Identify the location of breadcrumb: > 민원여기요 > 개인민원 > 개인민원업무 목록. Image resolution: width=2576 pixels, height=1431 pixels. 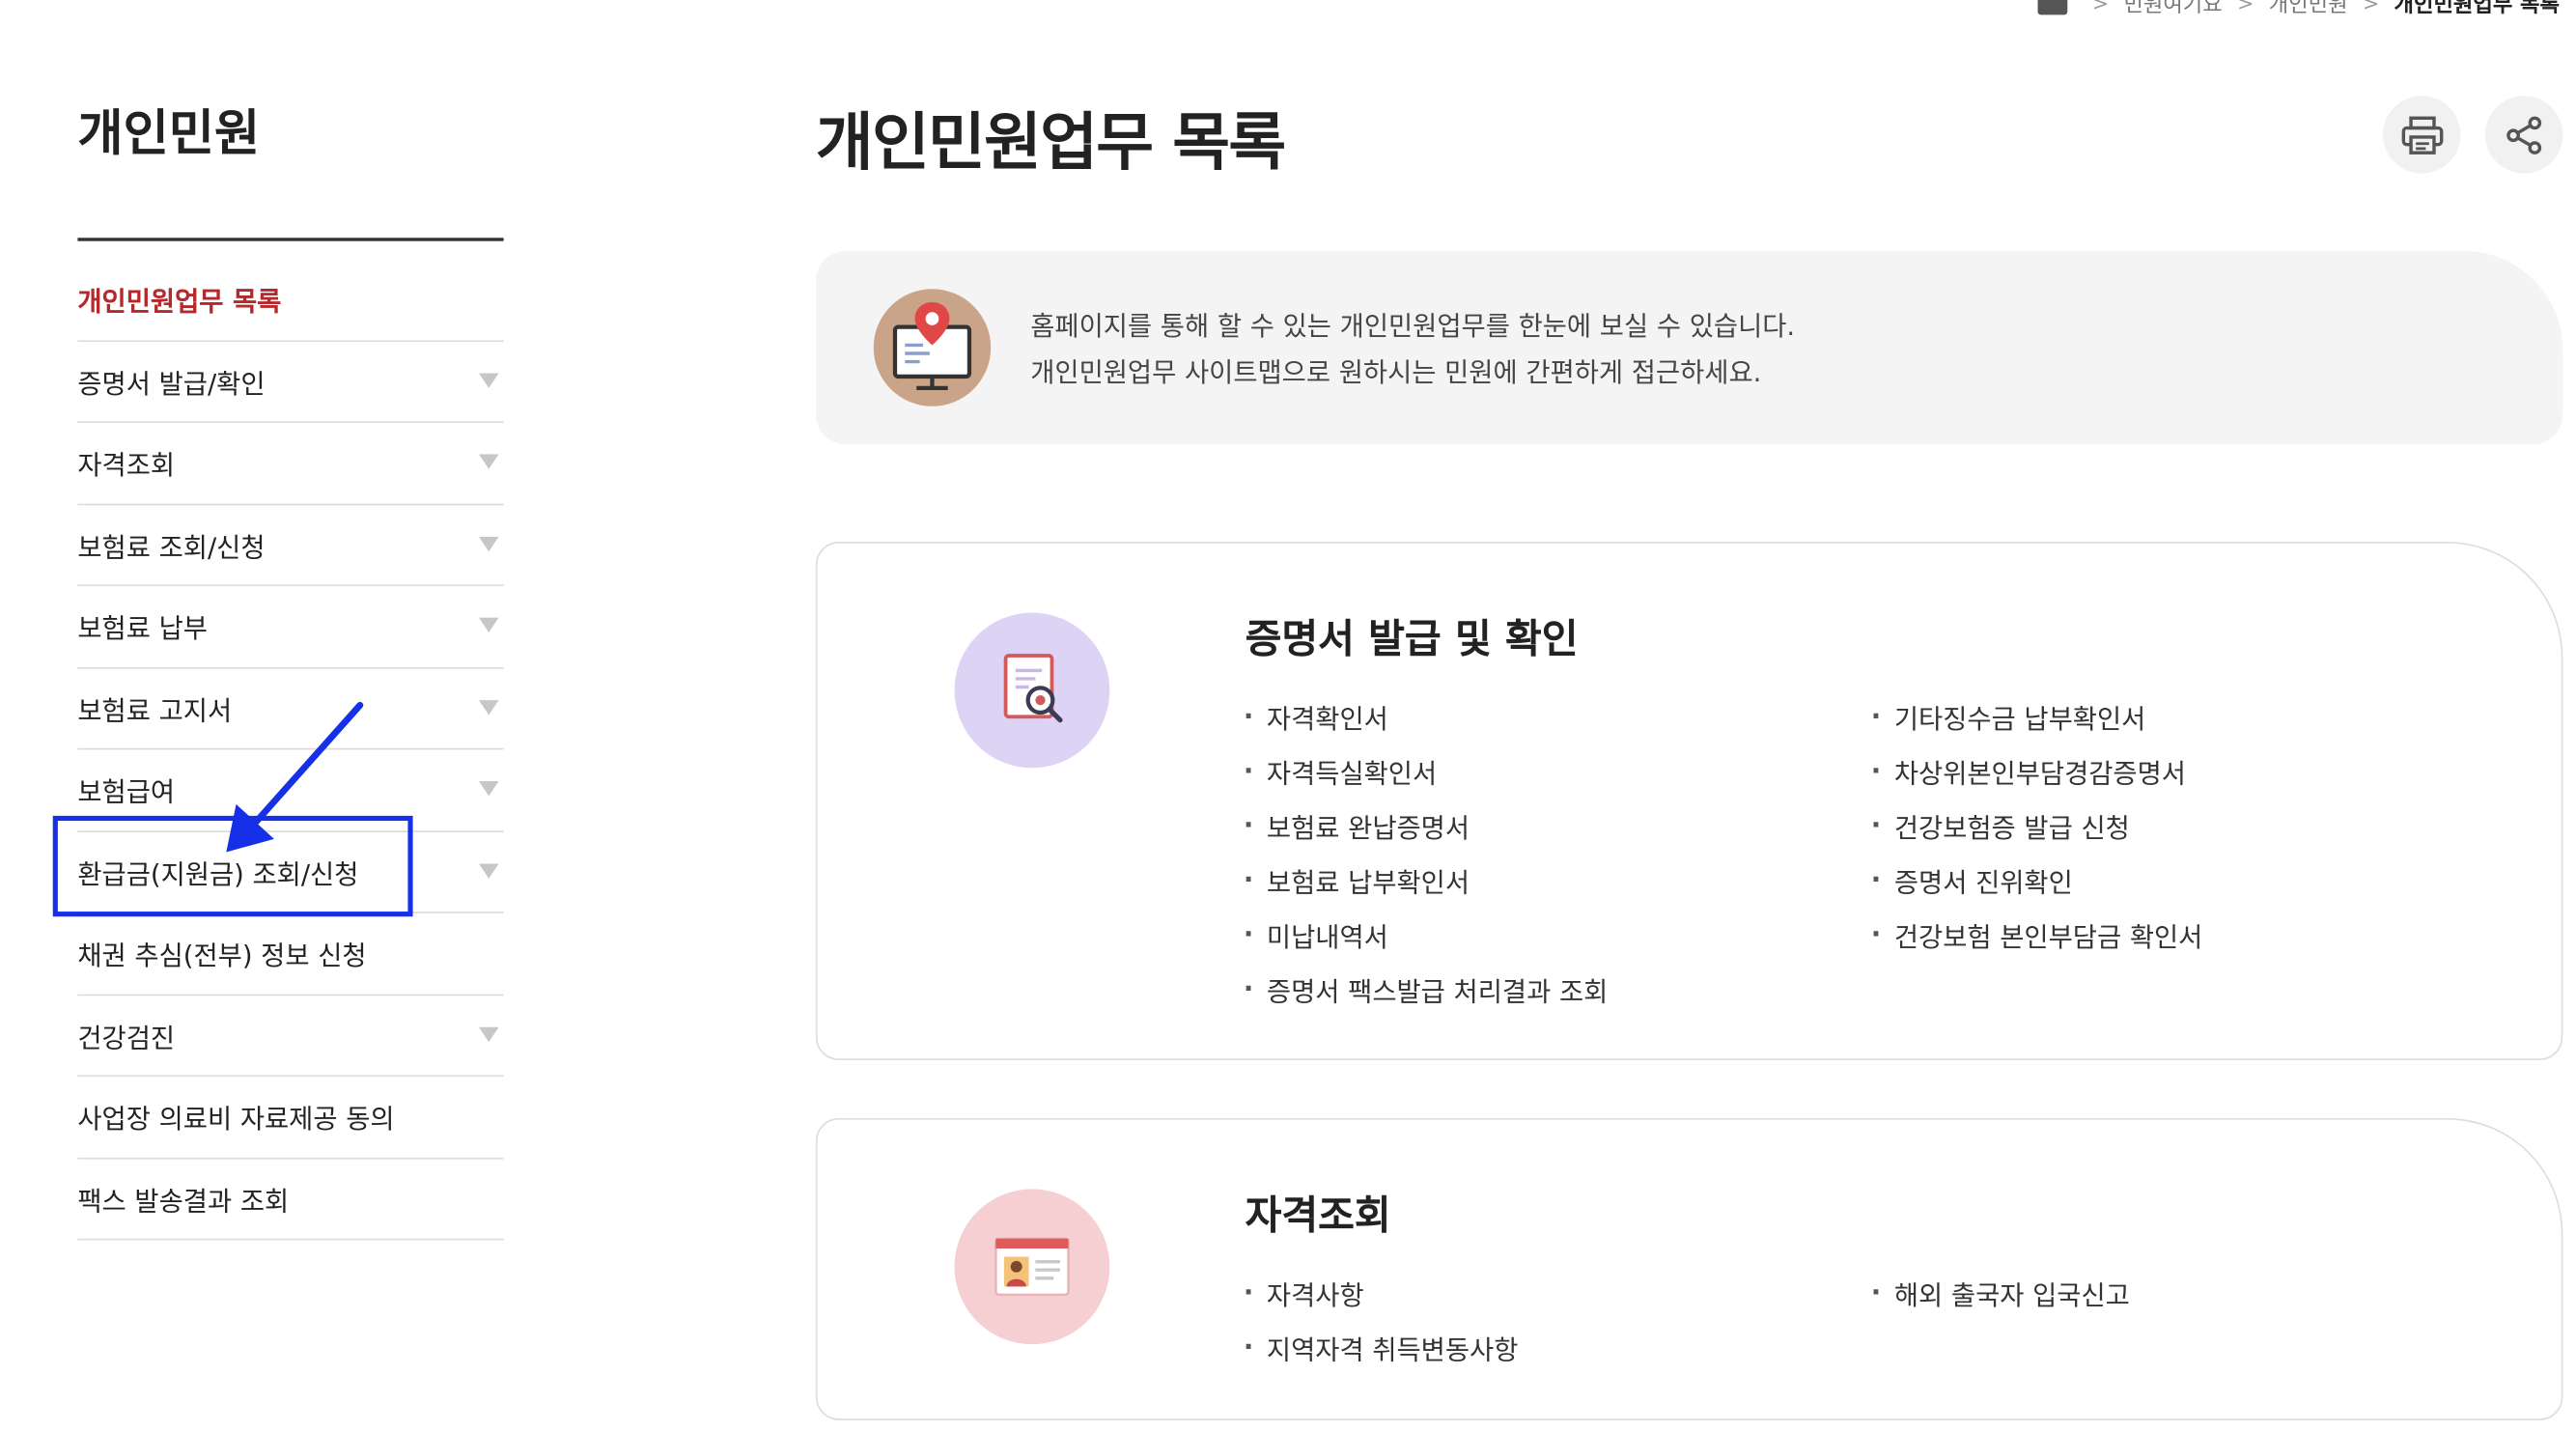
(2298, 9).